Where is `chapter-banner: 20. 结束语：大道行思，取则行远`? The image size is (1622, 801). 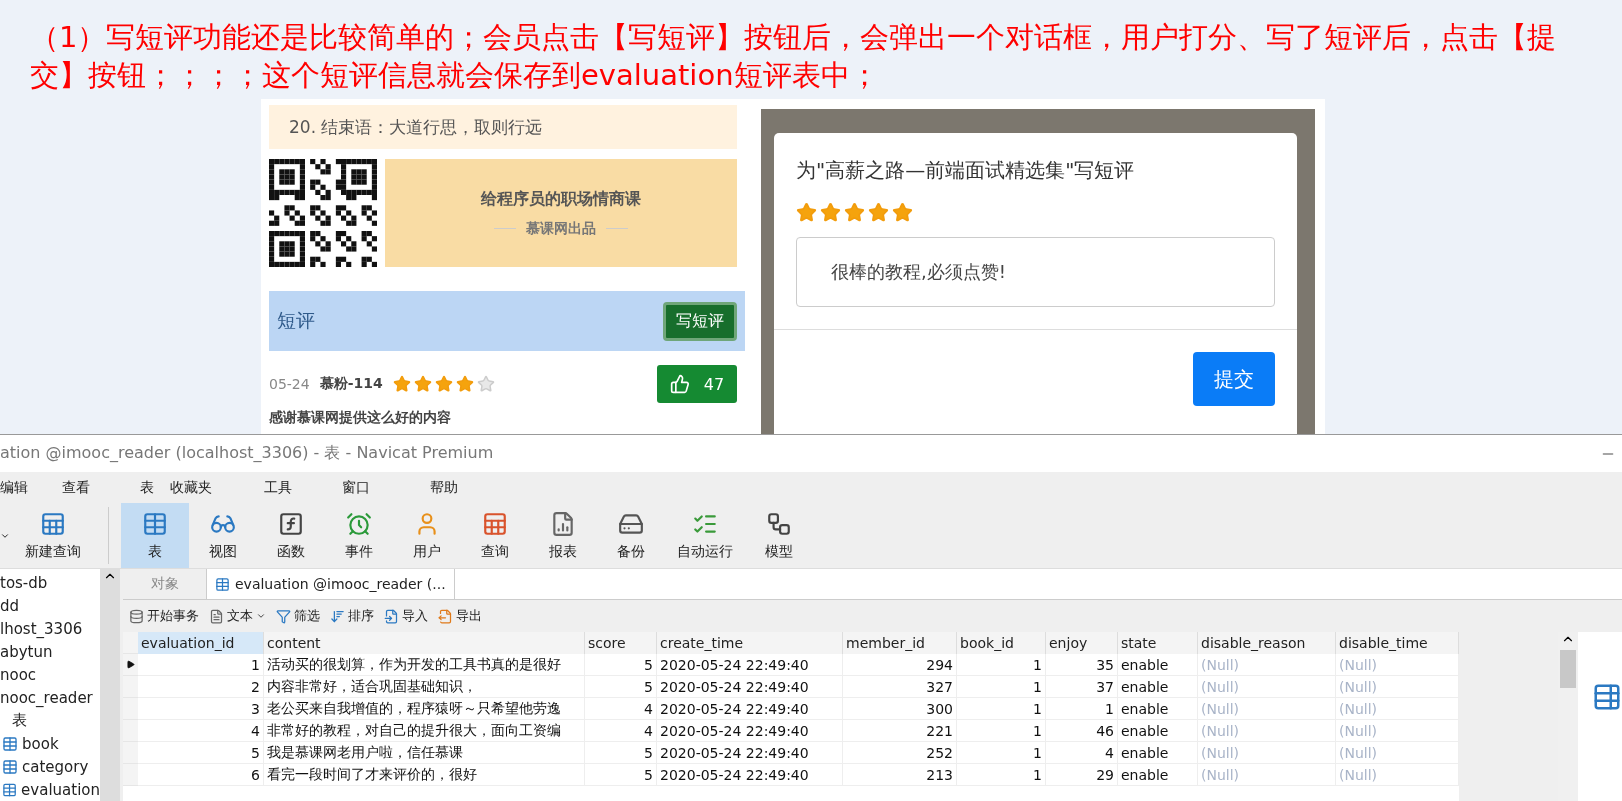
chapter-banner: 20. 结束语：大道行思，取则行远 is located at coordinates (503, 127).